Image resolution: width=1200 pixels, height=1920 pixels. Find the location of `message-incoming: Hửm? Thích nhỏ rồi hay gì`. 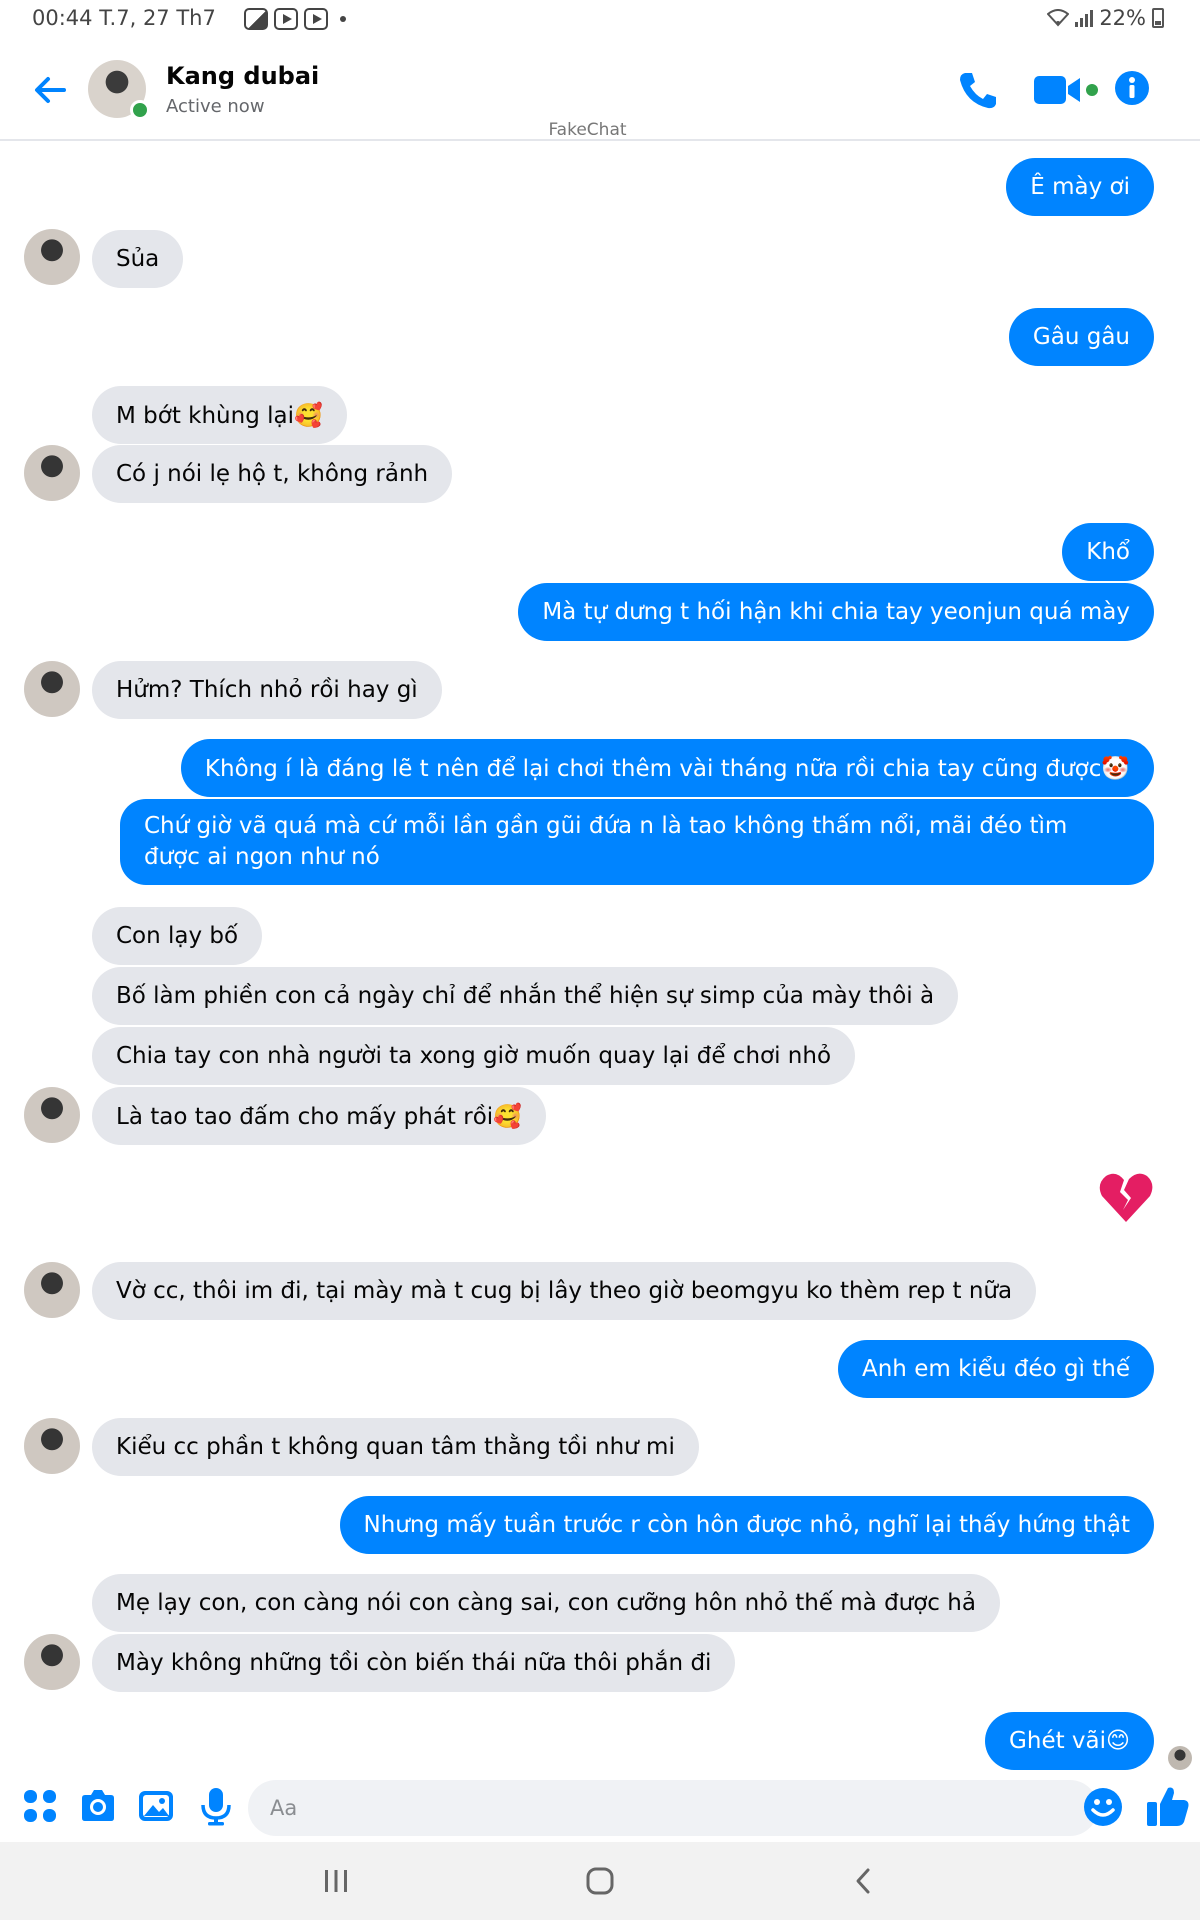

message-incoming: Hửm? Thích nhỏ rồi hay gì is located at coordinates (267, 690).